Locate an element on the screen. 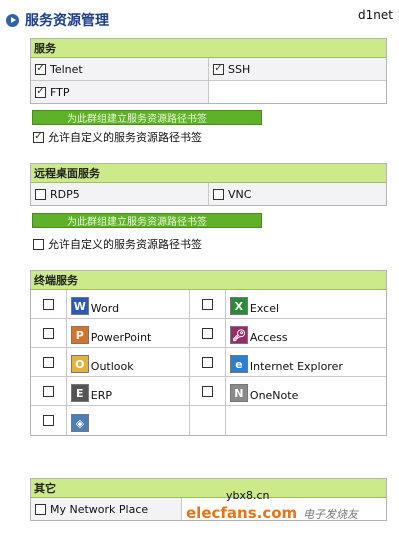 The width and height of the screenshot is (399, 534). terminal-row: P PowerPoint 🔑︎ Access is located at coordinates (208, 333).